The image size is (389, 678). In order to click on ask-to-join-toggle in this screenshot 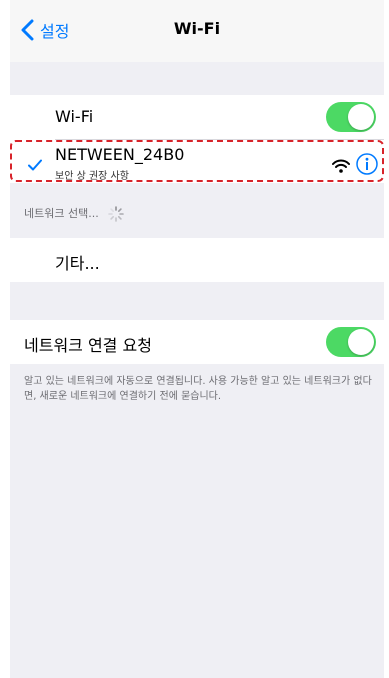, I will do `click(351, 342)`.